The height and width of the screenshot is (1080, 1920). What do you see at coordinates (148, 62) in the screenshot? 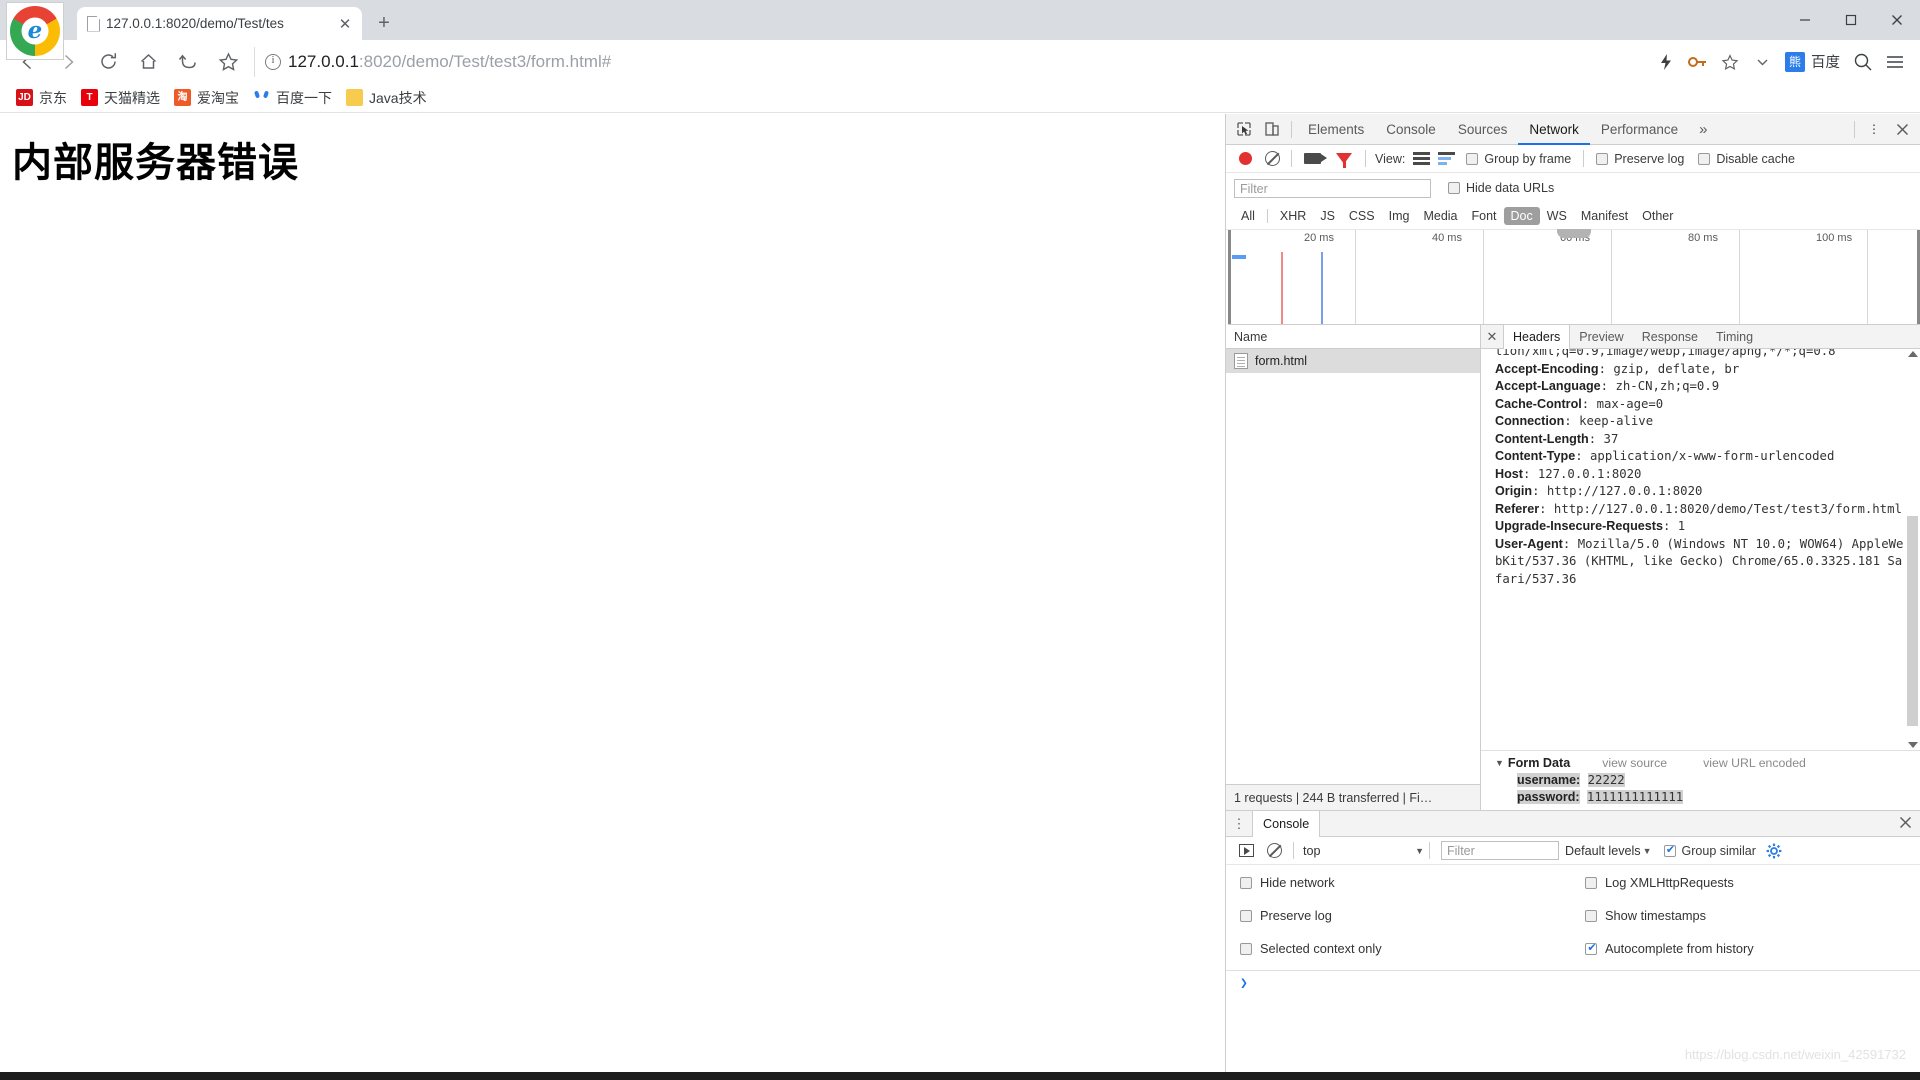
I see `home-button` at bounding box center [148, 62].